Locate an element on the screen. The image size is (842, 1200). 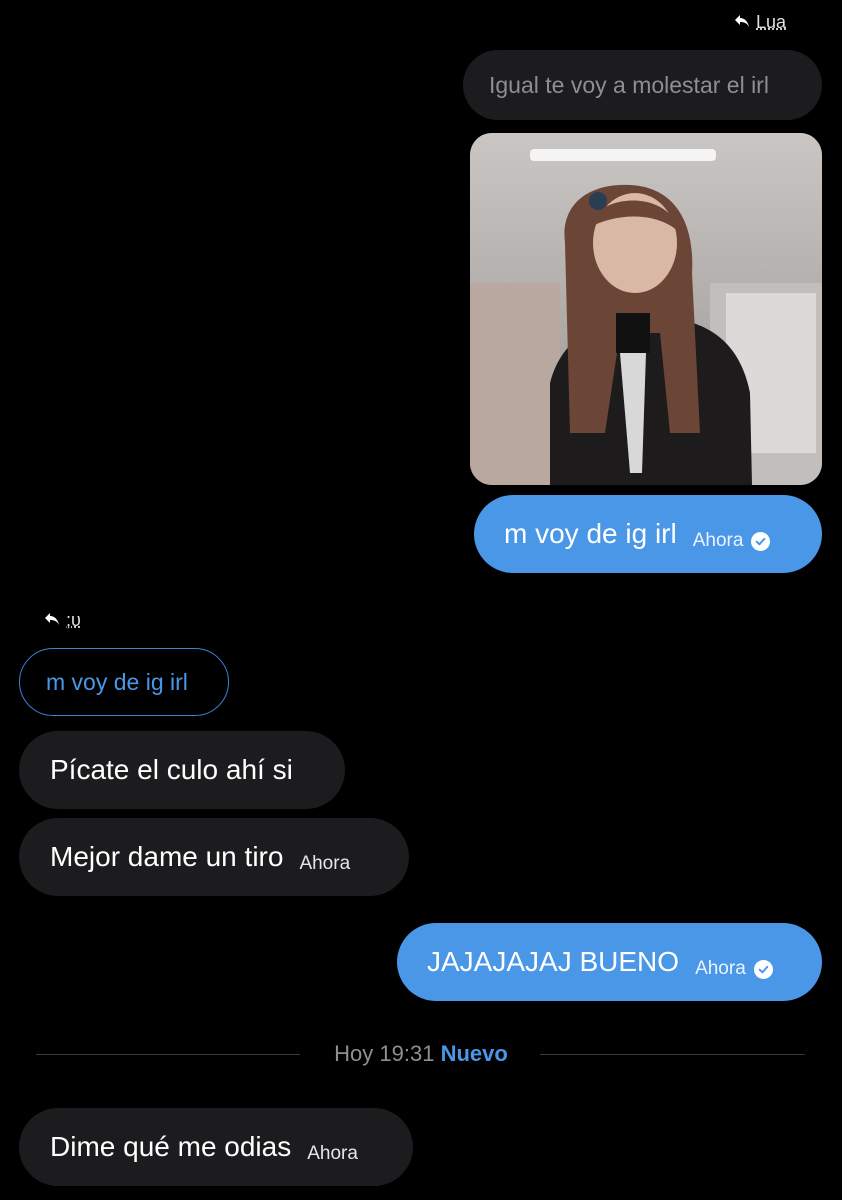
quoted-message: Igual te voy a molestar el irl is located at coordinates (642, 85).